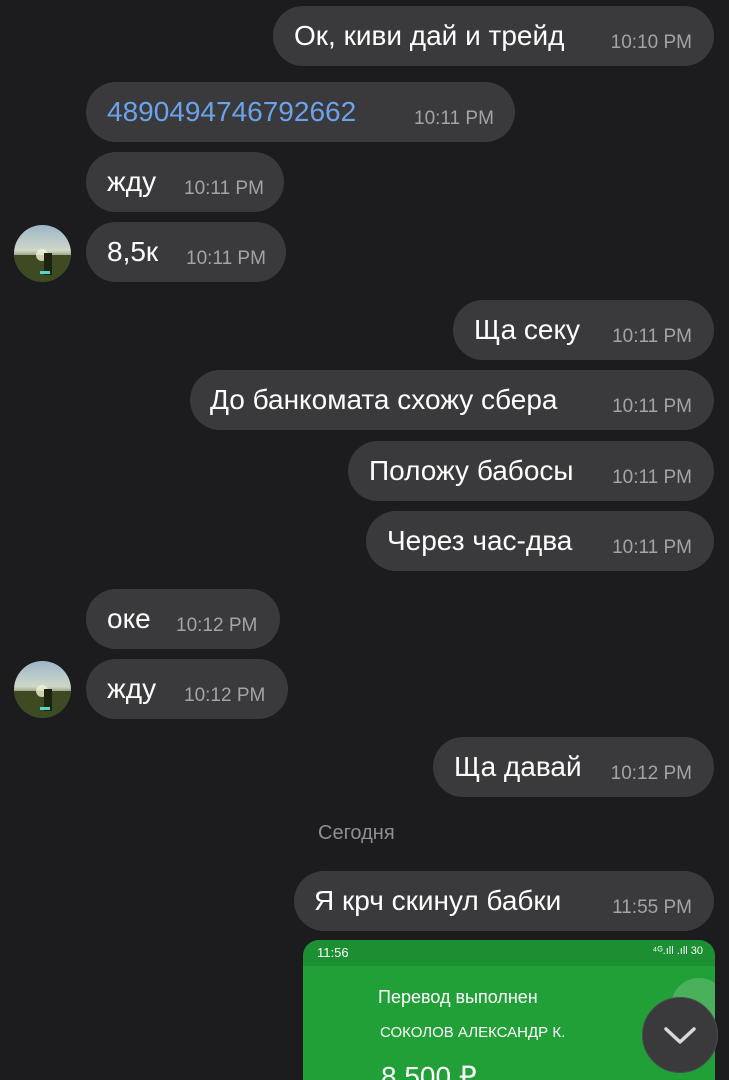  I want to click on message-bubble-incoming: 4890494746792662 10:11 PM, so click(300, 112).